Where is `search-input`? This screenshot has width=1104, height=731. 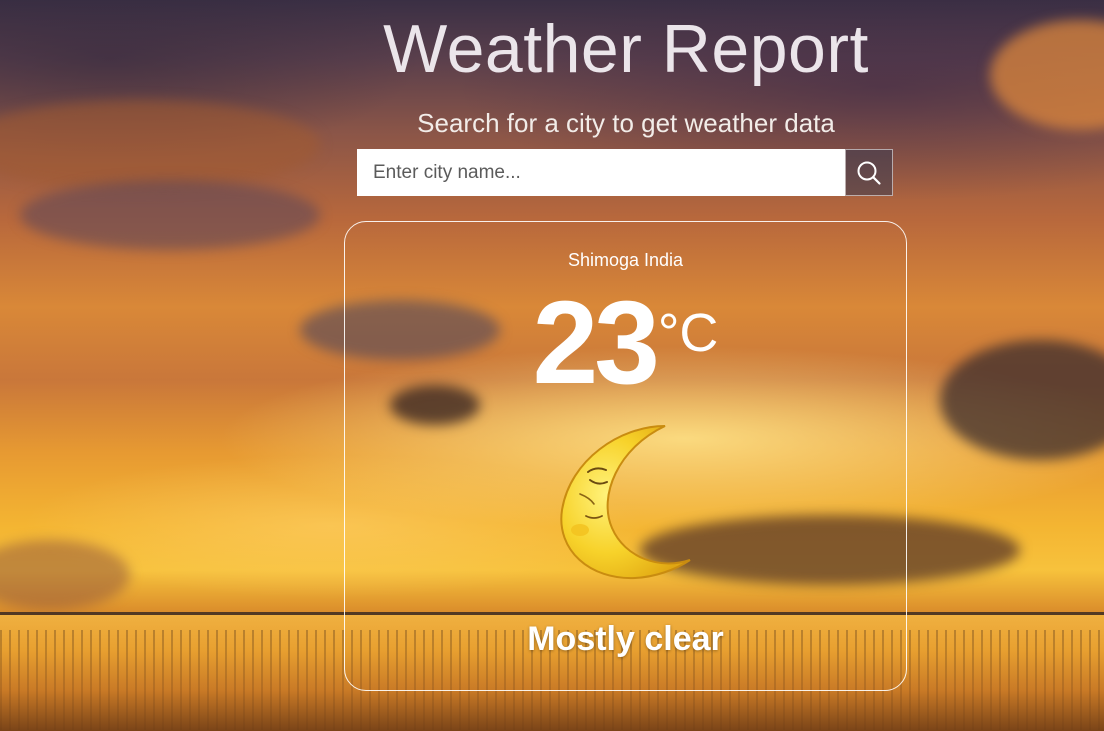 search-input is located at coordinates (601, 172).